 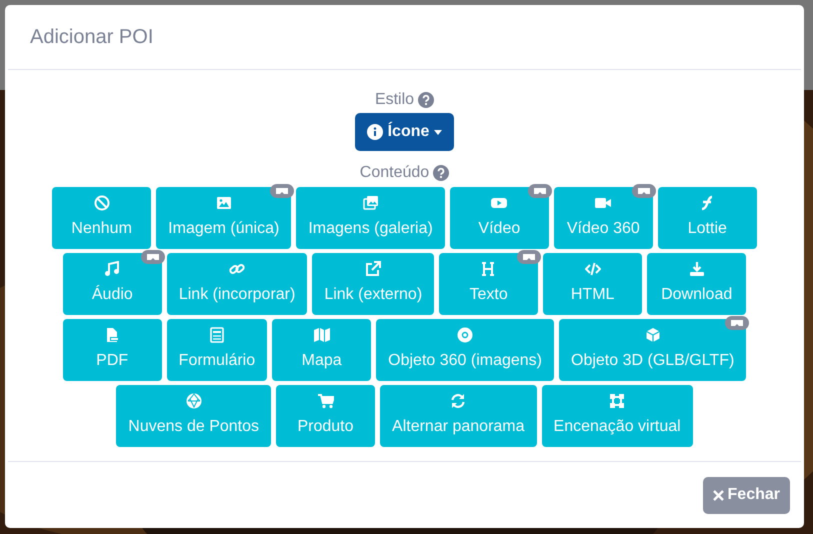 What do you see at coordinates (373, 284) in the screenshot?
I see `content-type-button: Link (externo)` at bounding box center [373, 284].